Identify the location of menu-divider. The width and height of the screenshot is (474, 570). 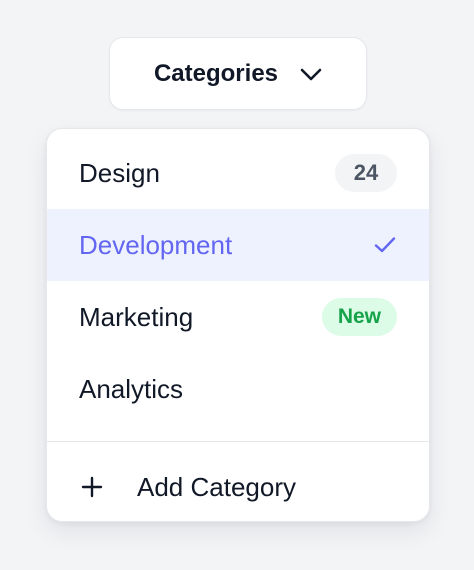
(238, 441).